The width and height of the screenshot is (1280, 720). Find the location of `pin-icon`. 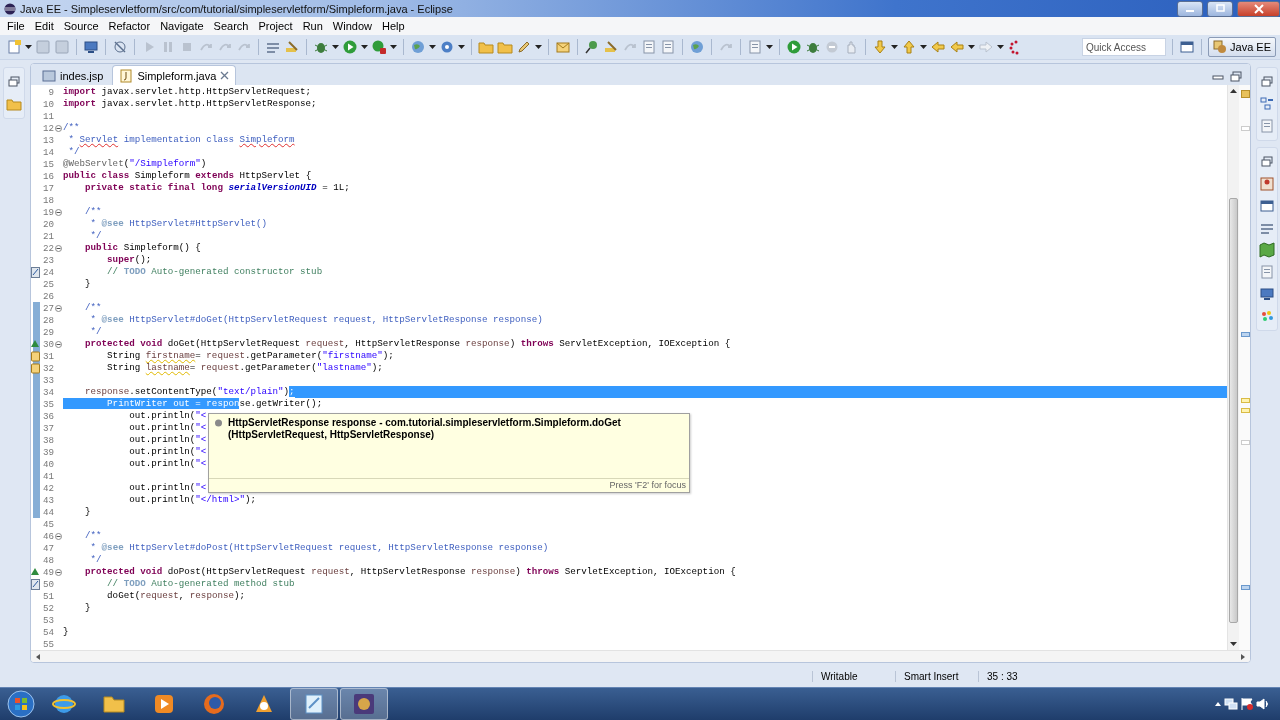

pin-icon is located at coordinates (592, 47).